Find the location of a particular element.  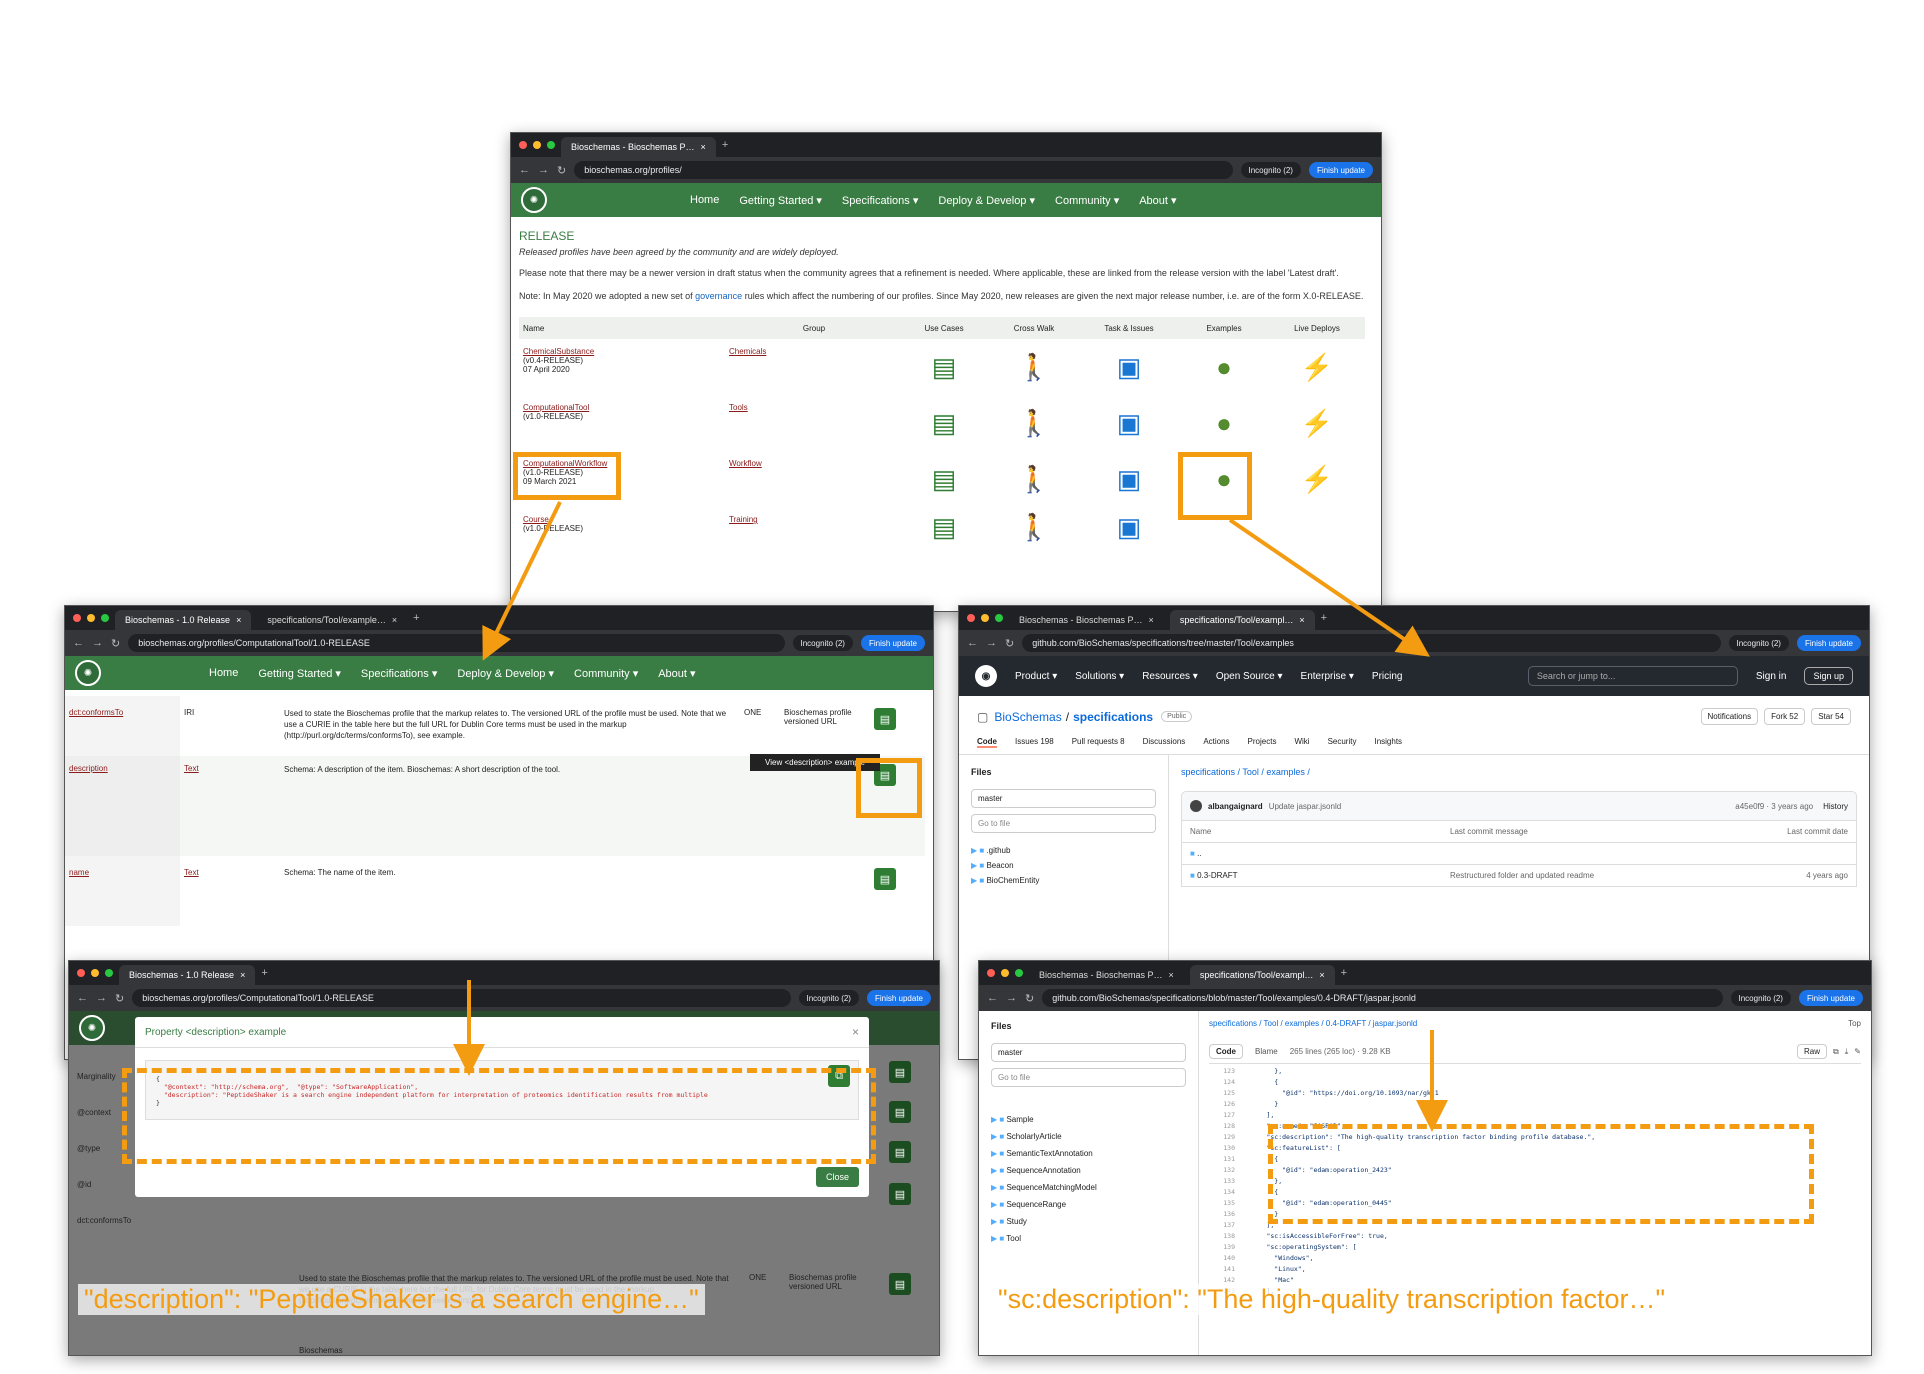

browser-tab: Bioschemas - Bioschemas P… × is located at coordinates (1106, 975).